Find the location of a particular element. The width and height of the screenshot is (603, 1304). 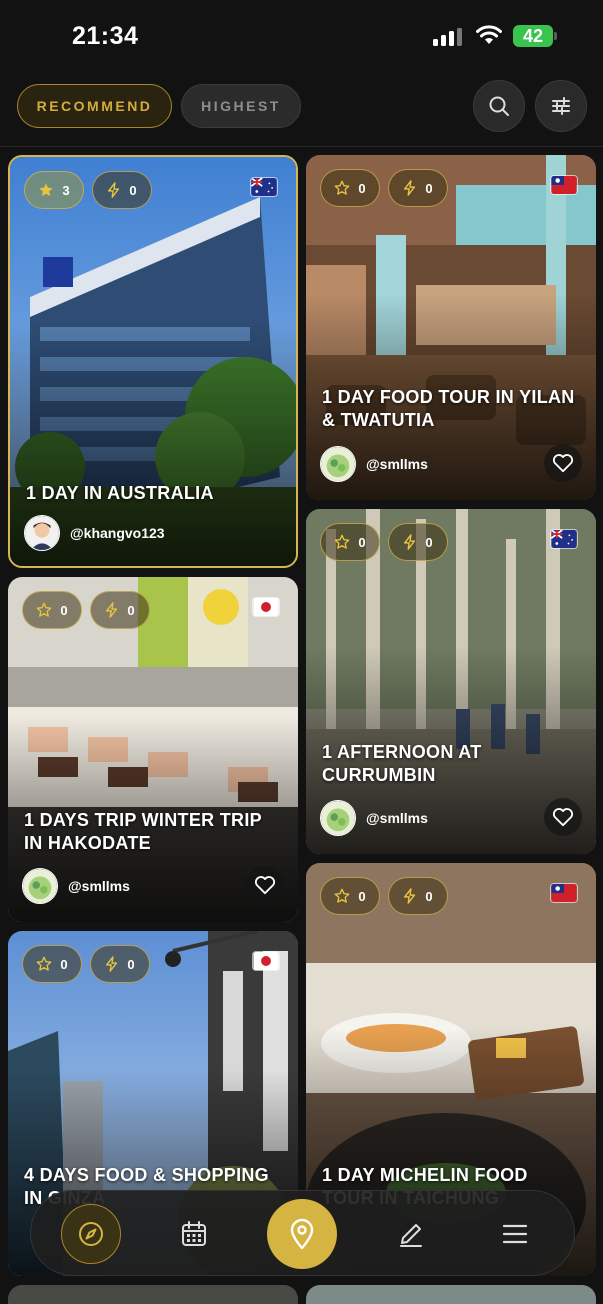

search-button is located at coordinates (499, 106).